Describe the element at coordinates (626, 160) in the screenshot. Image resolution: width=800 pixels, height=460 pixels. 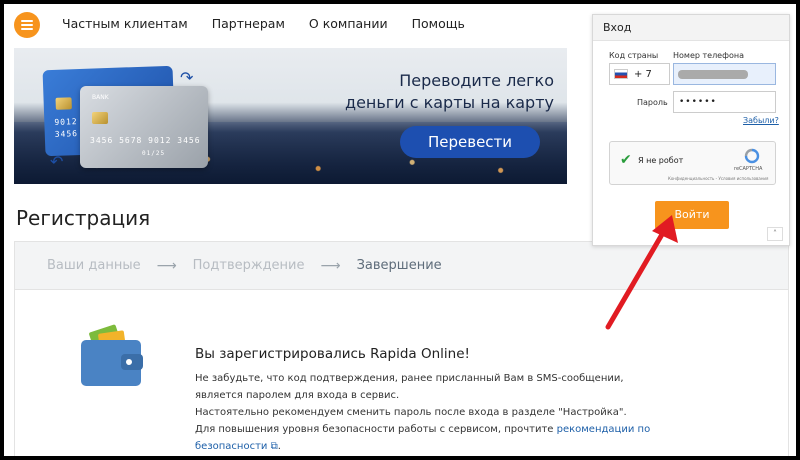
I see `checkmark-icon: ✔` at that location.